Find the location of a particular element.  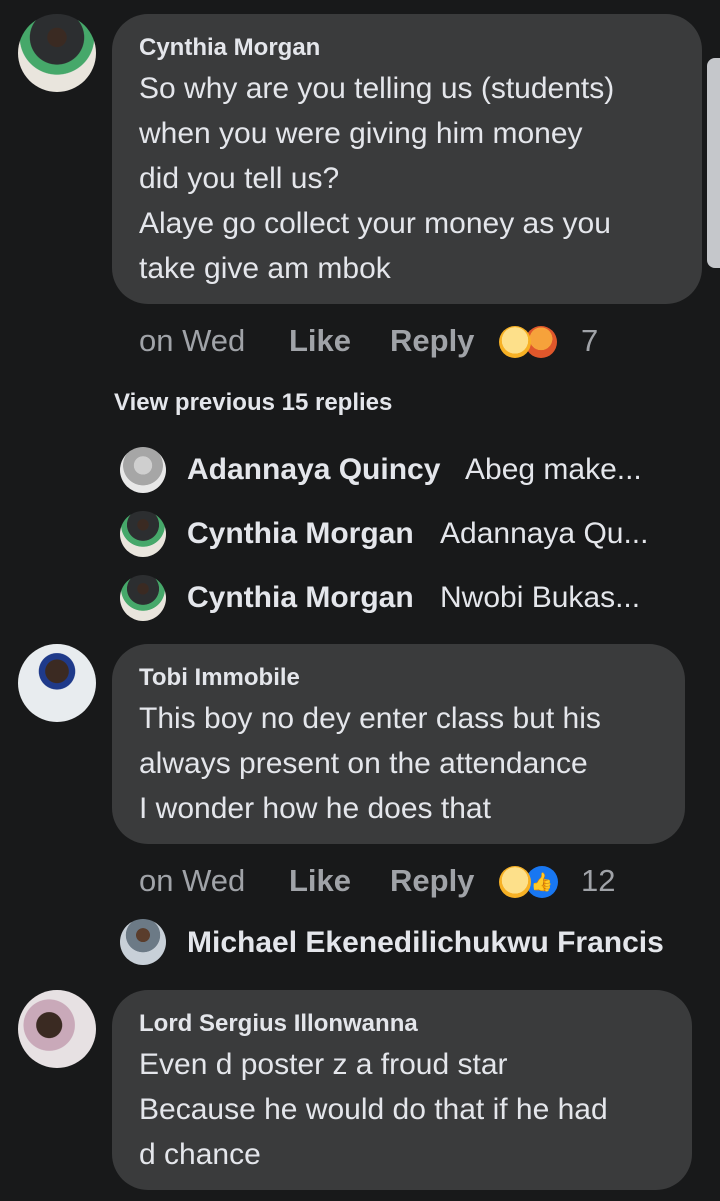

comment-author: Lord Sergius Illonwanna is located at coordinates (278, 1024).